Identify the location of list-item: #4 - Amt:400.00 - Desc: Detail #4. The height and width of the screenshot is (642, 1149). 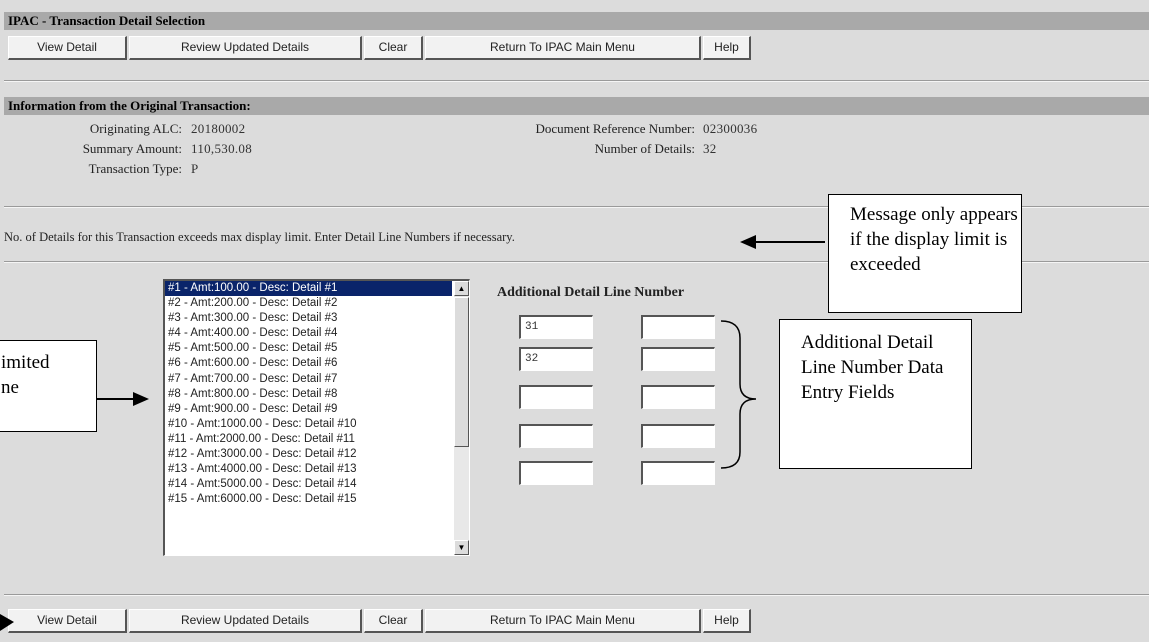
(308, 333).